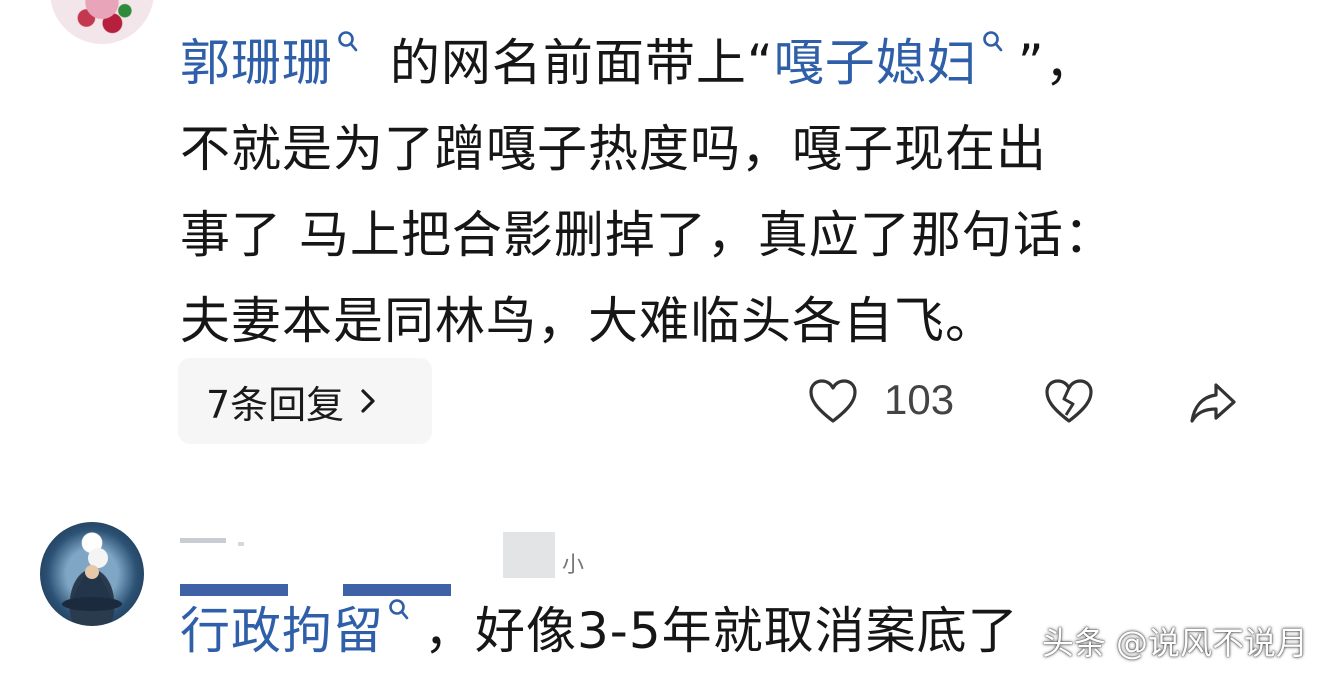  What do you see at coordinates (599, 631) in the screenshot?
I see `comment-body: 行政拘留 ，好像3-5年就取消案底了` at bounding box center [599, 631].